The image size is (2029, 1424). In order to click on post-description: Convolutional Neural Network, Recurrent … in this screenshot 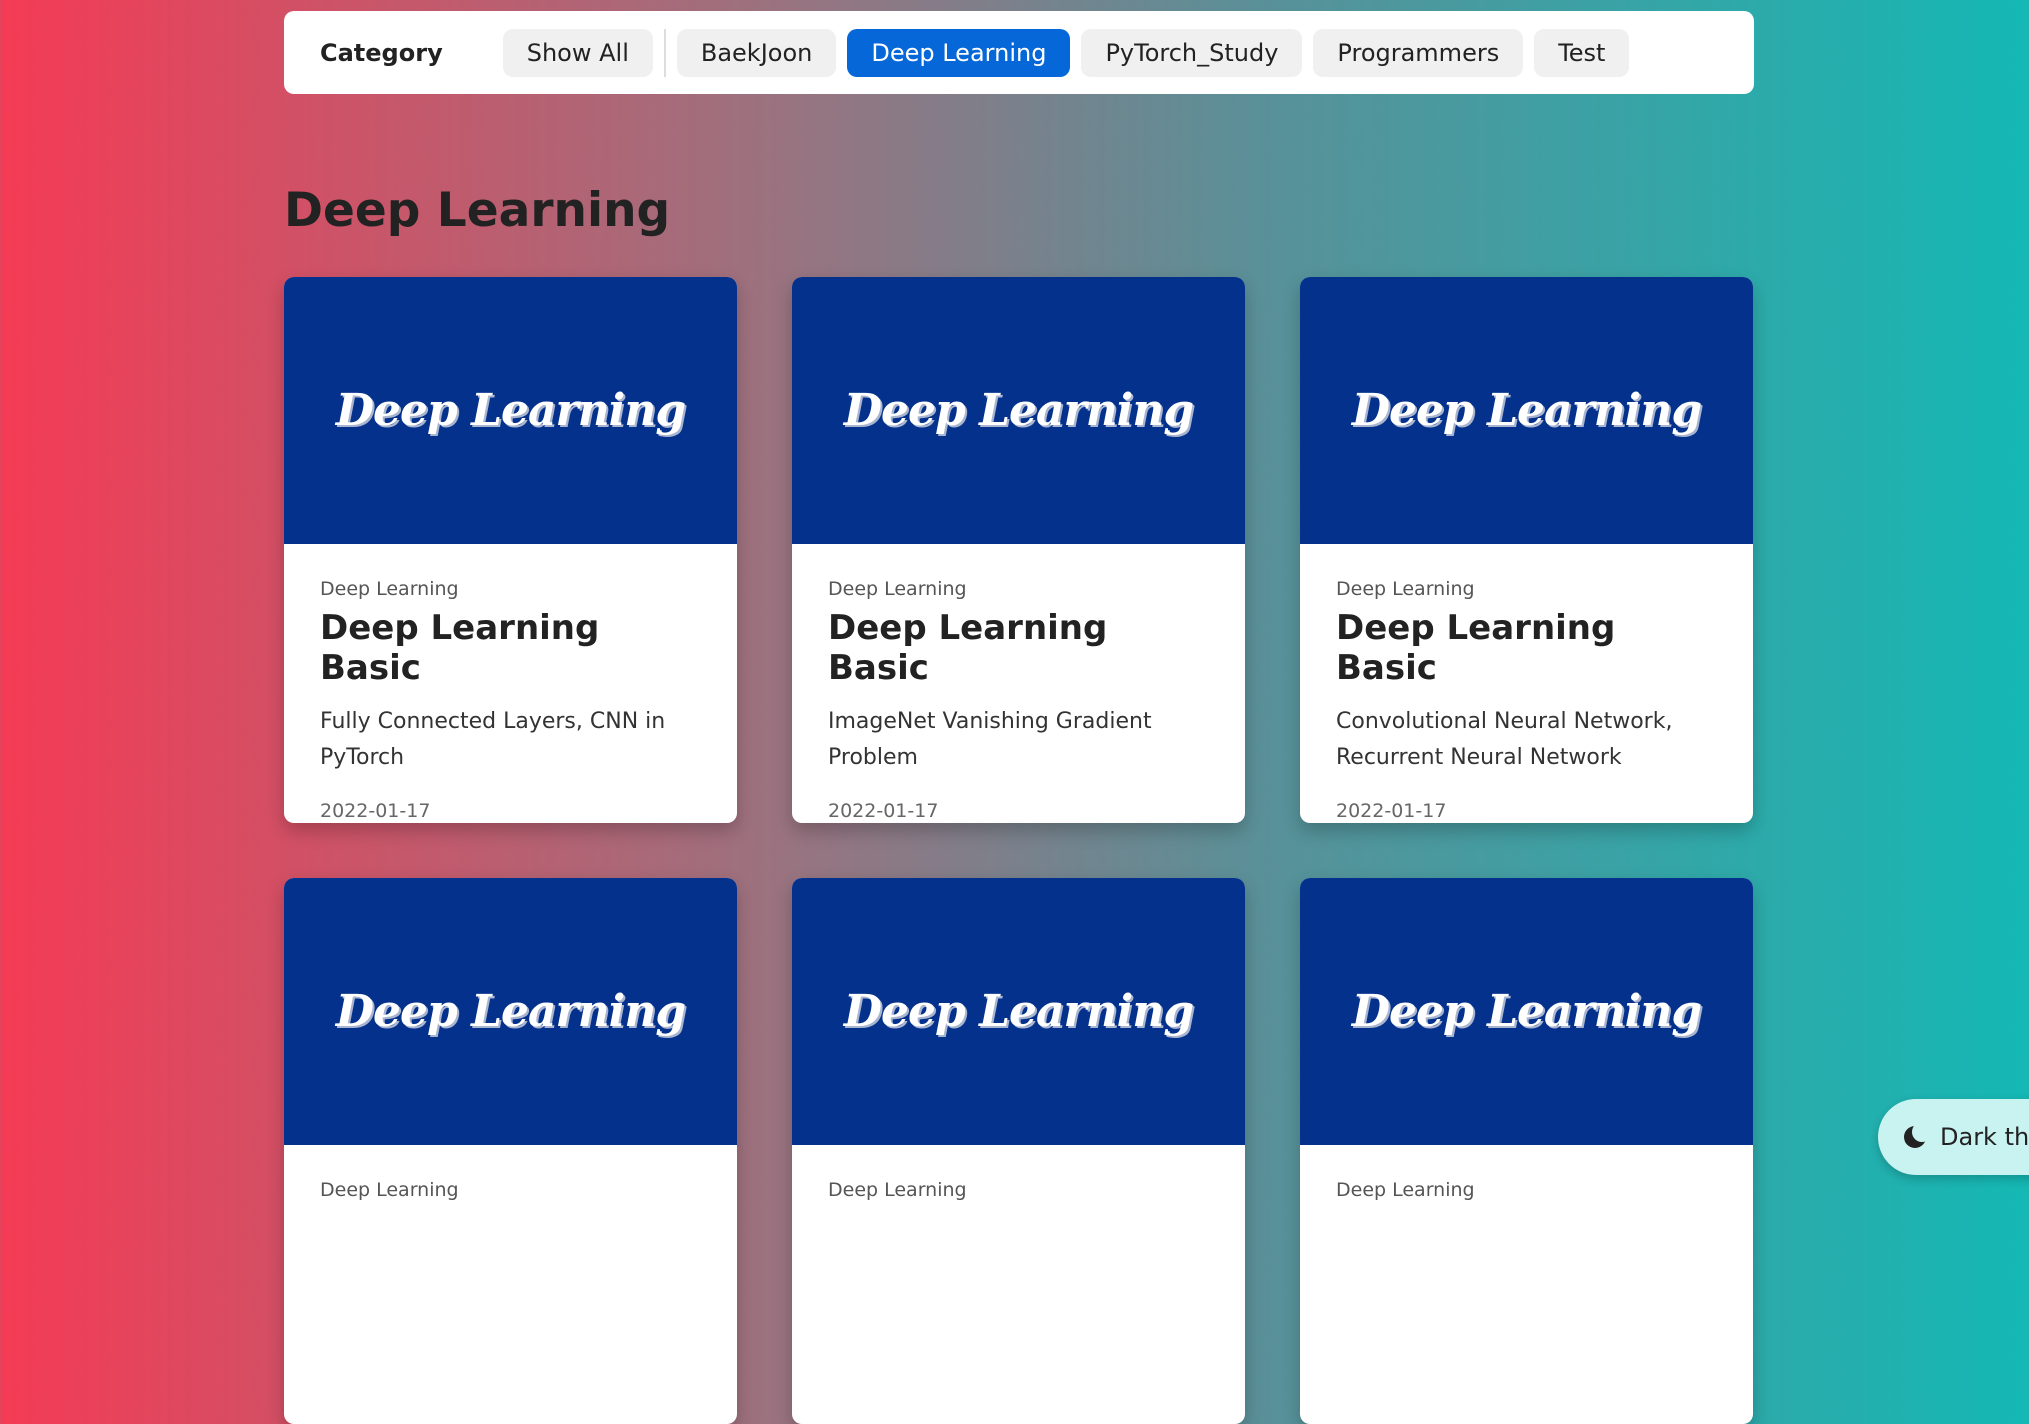, I will do `click(1504, 739)`.